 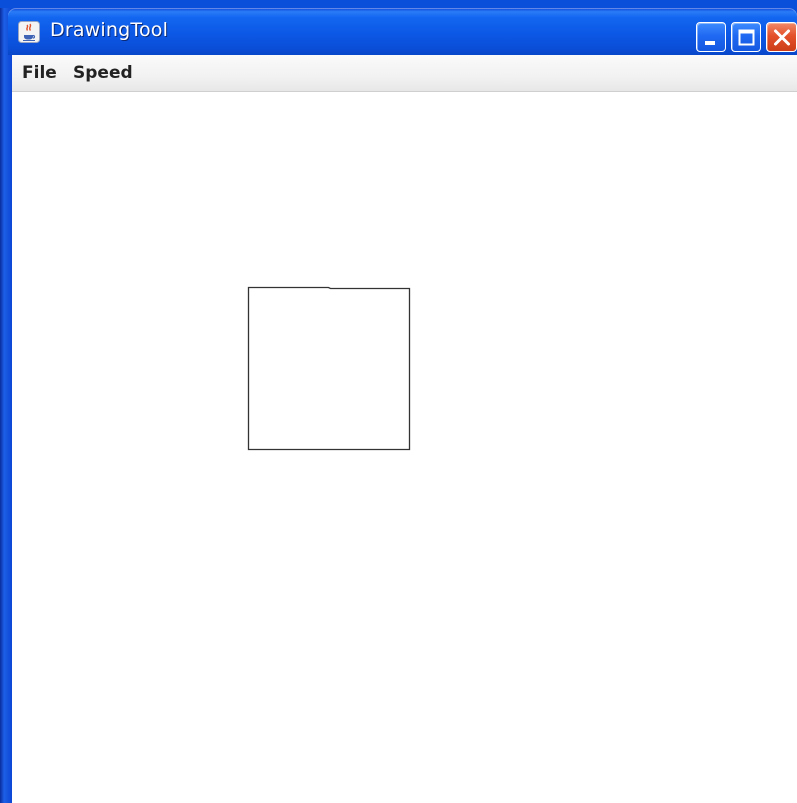 What do you see at coordinates (6, 405) in the screenshot?
I see `window-left-border` at bounding box center [6, 405].